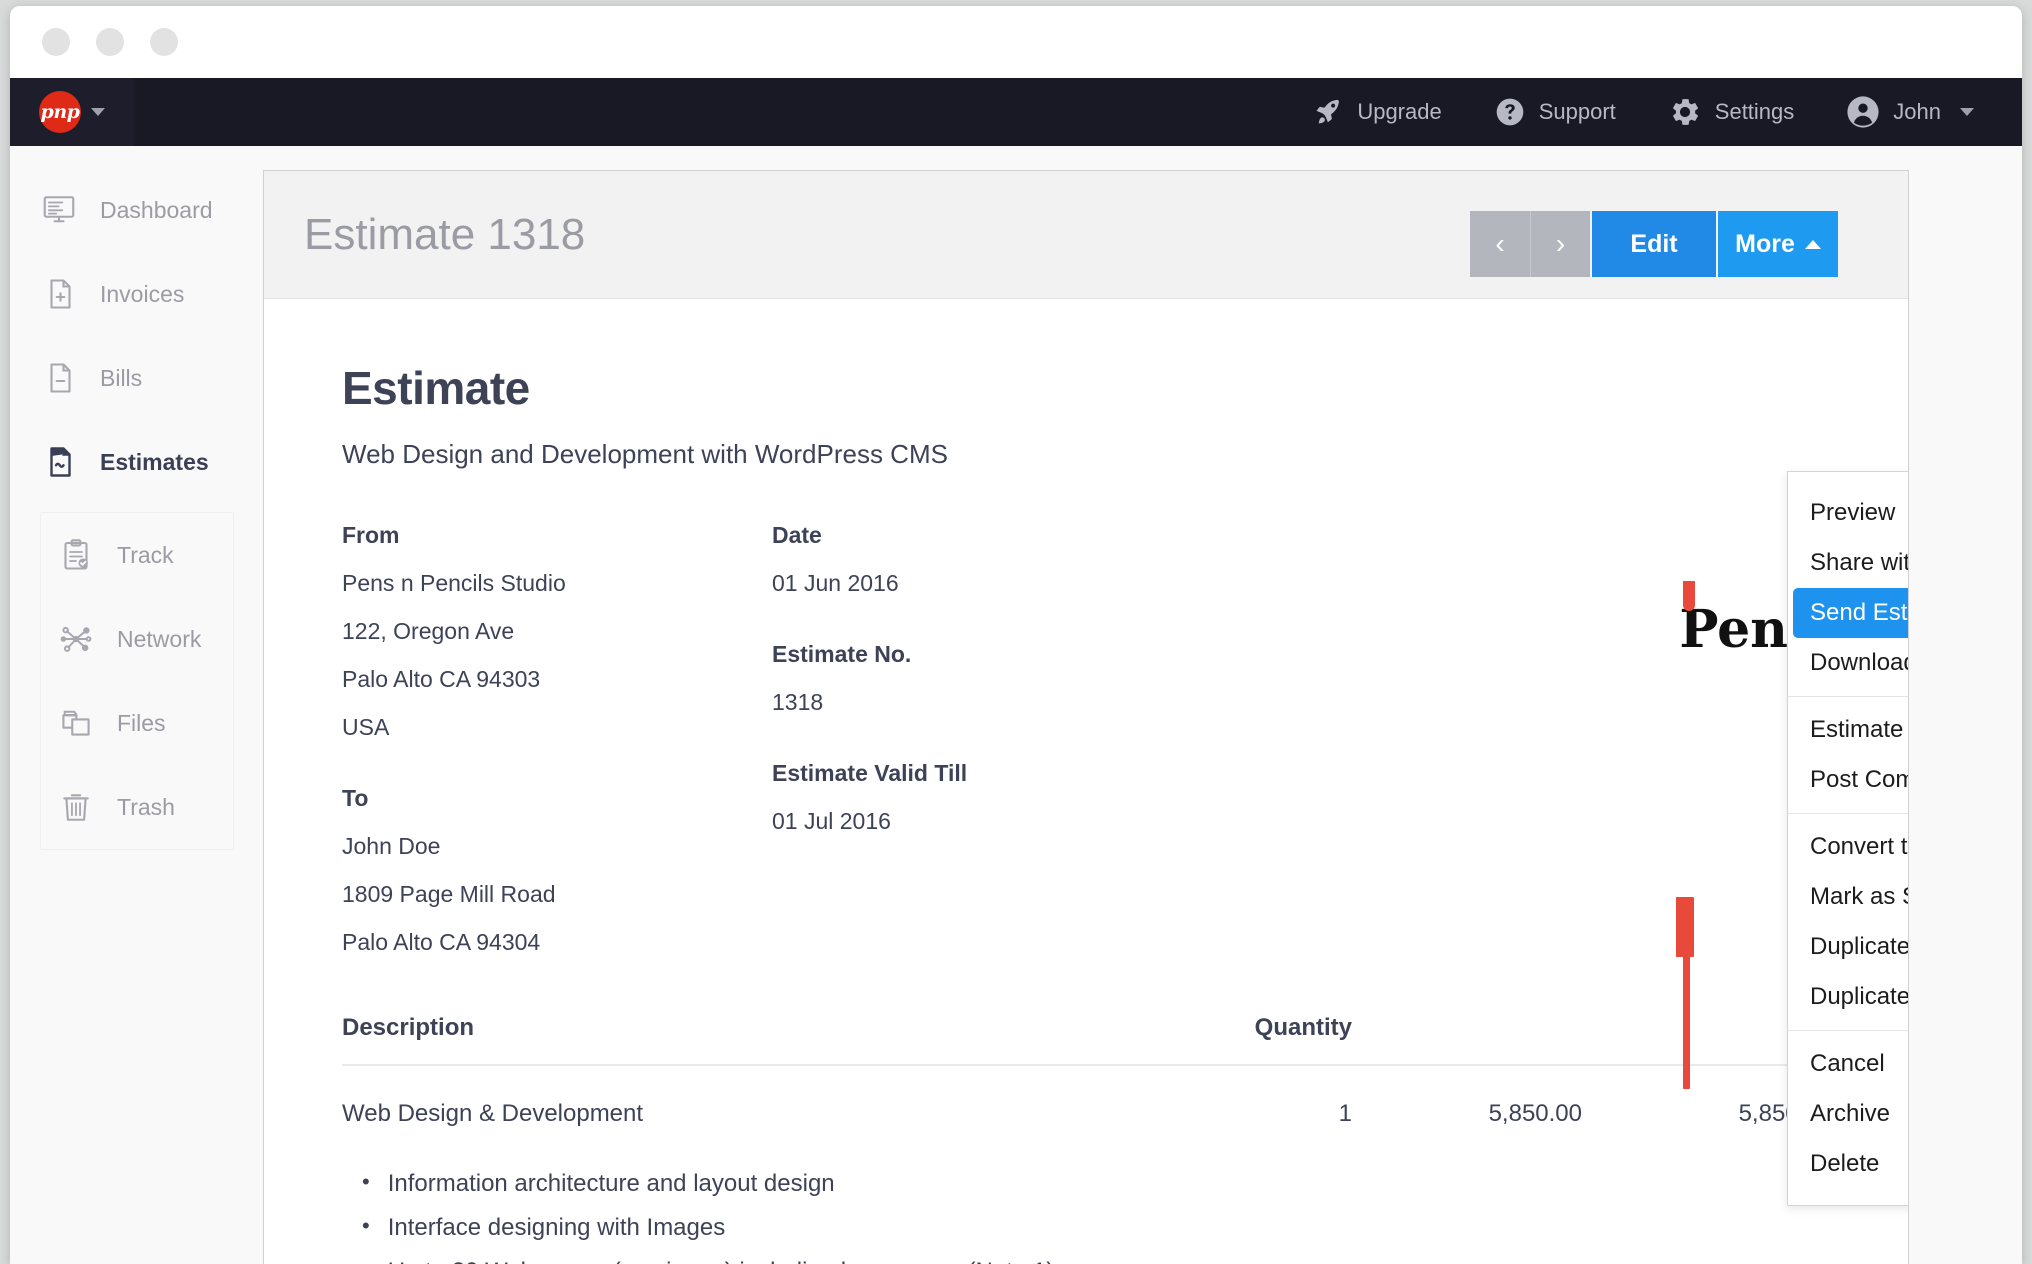 The width and height of the screenshot is (2032, 1264). Describe the element at coordinates (56, 42) in the screenshot. I see `close-dot` at that location.